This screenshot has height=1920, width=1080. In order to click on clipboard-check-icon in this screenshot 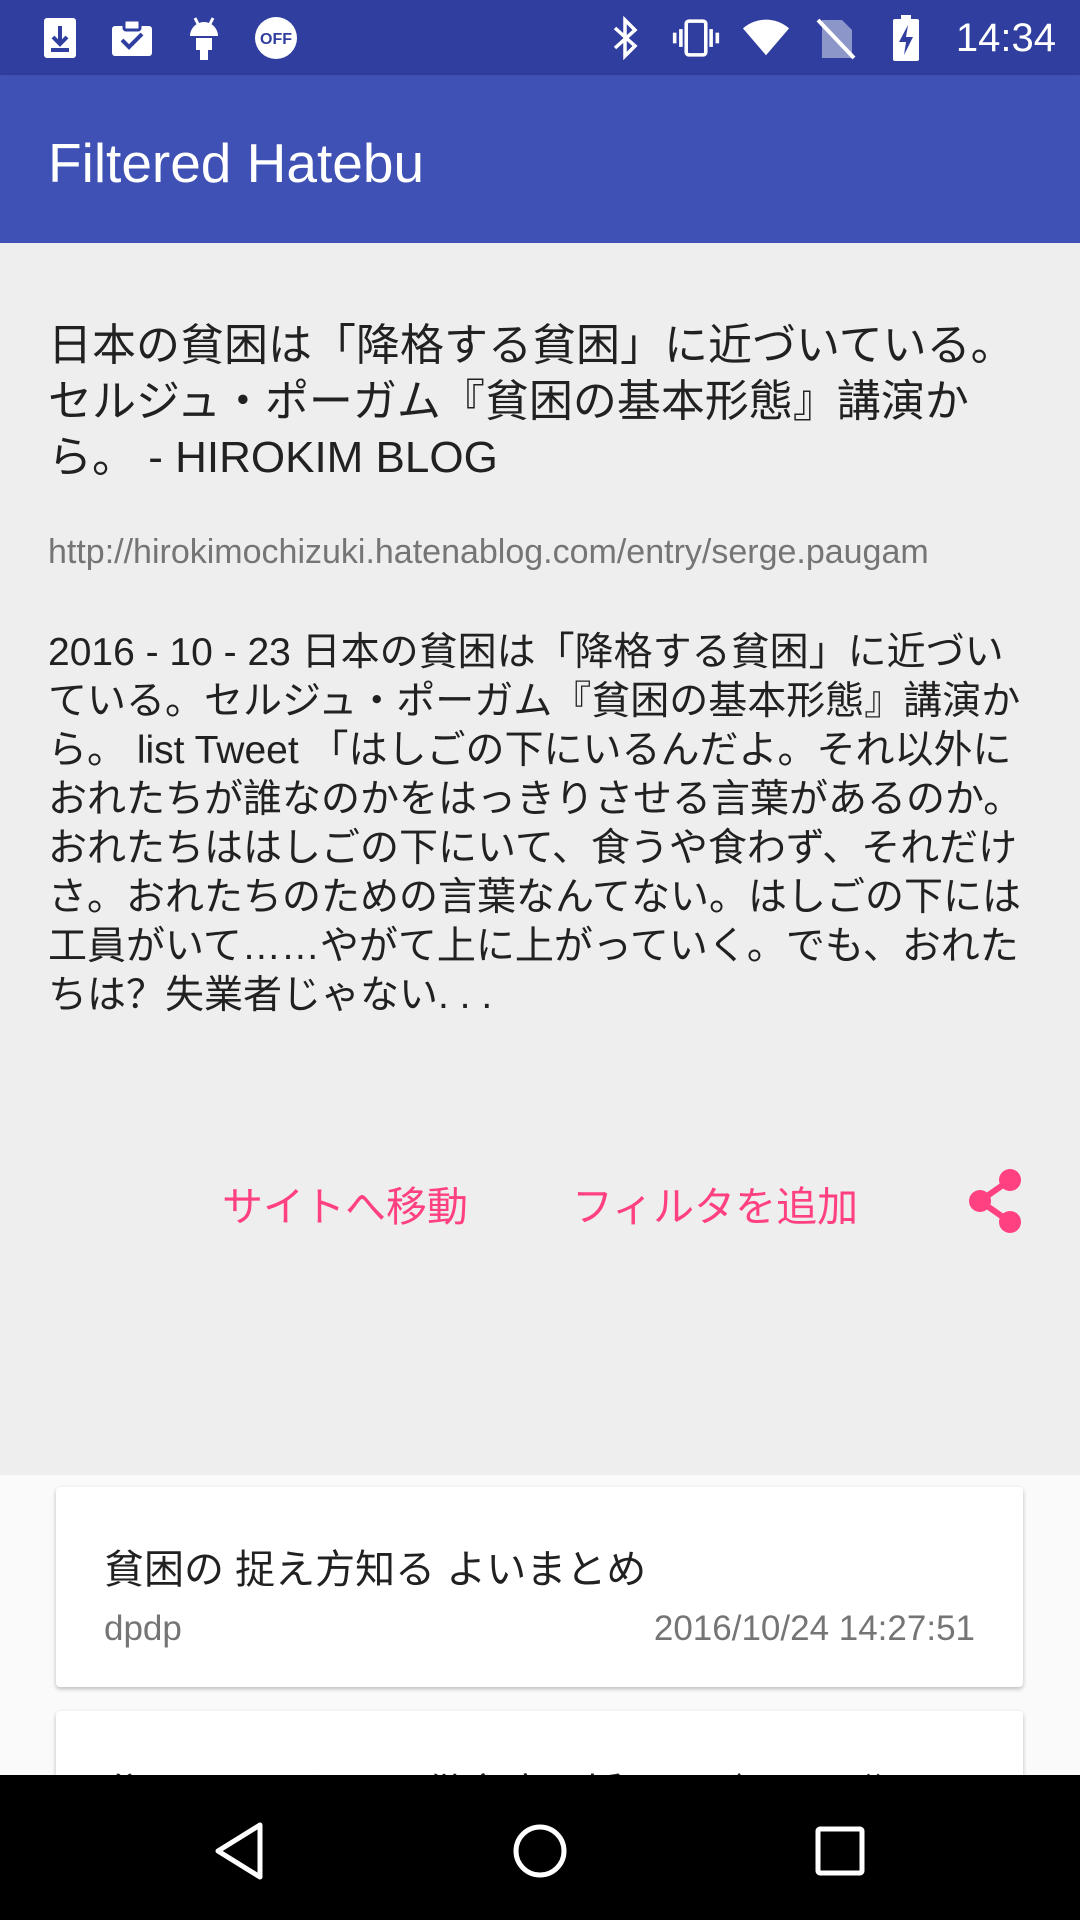, I will do `click(132, 38)`.